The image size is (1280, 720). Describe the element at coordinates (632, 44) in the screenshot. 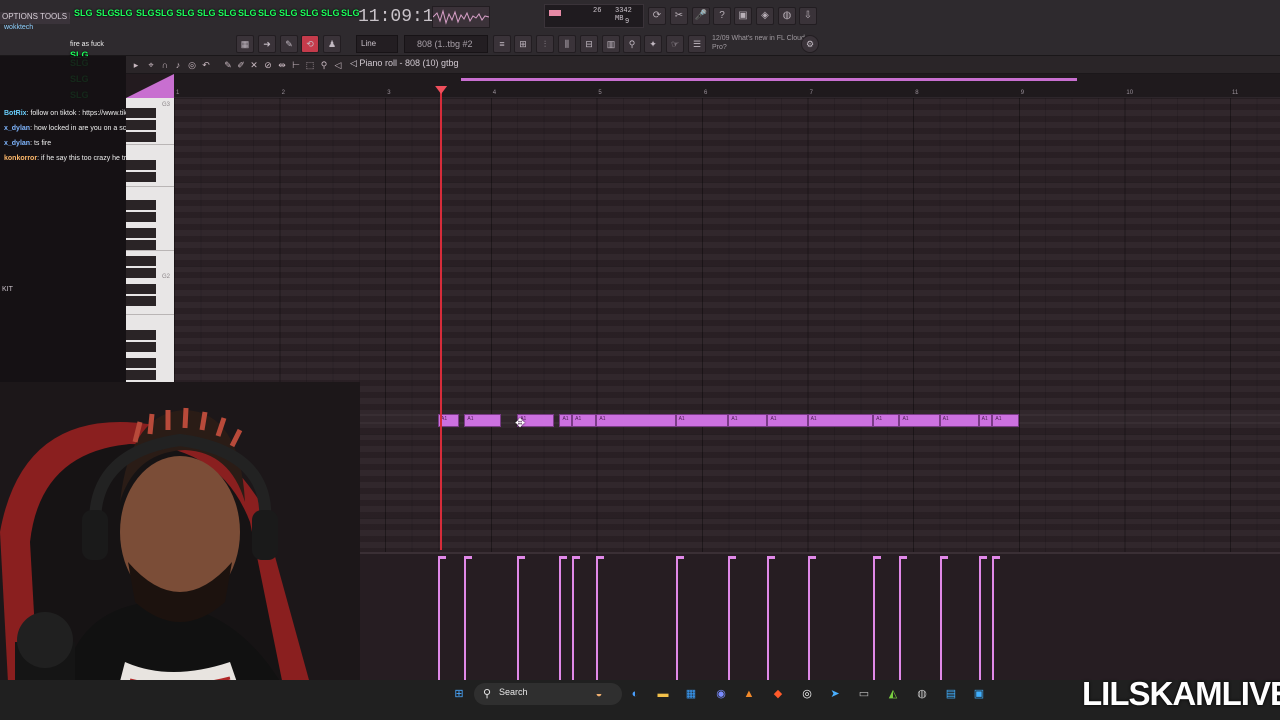

I see `mic-icon: ⚲` at that location.